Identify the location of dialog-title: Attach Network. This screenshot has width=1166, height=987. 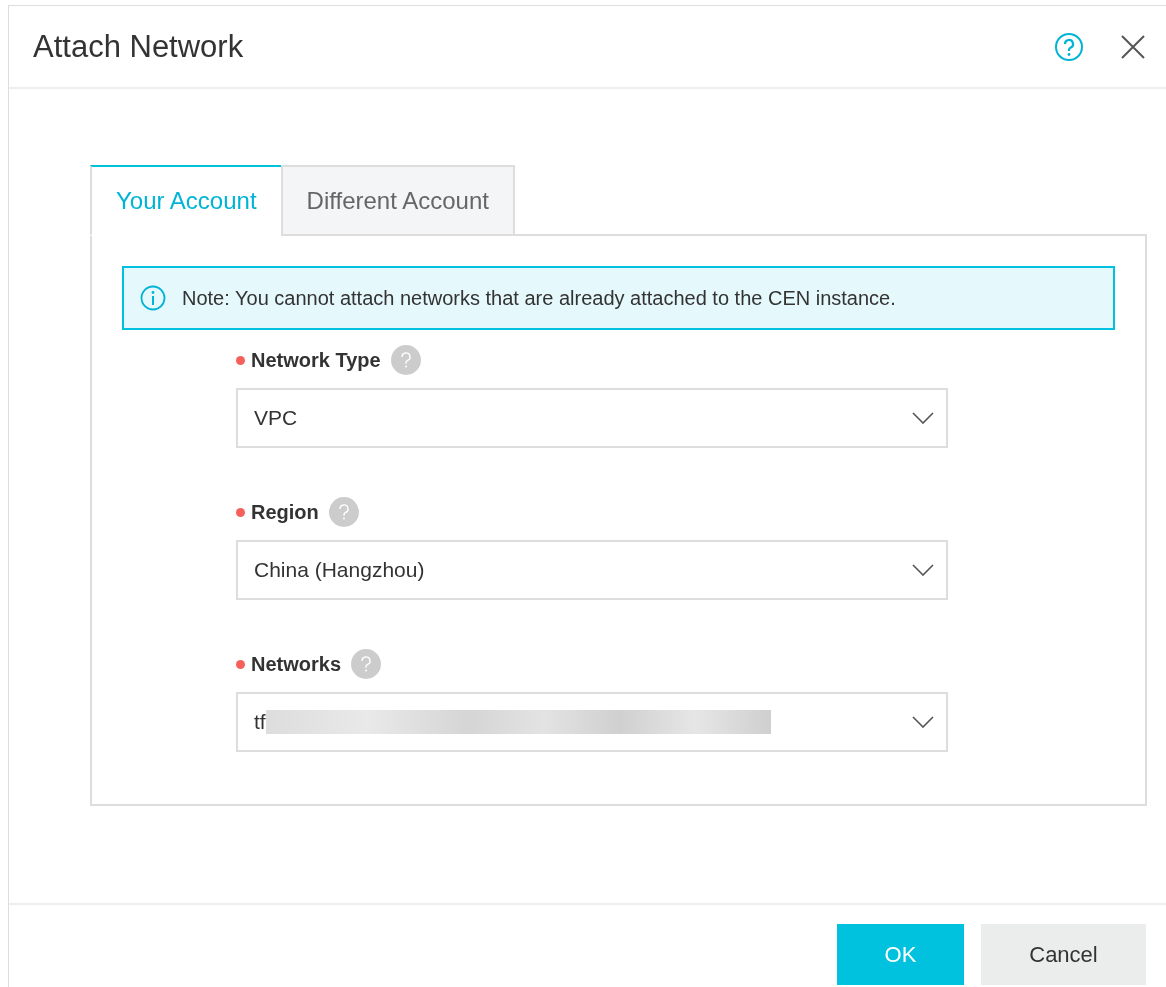
(139, 46).